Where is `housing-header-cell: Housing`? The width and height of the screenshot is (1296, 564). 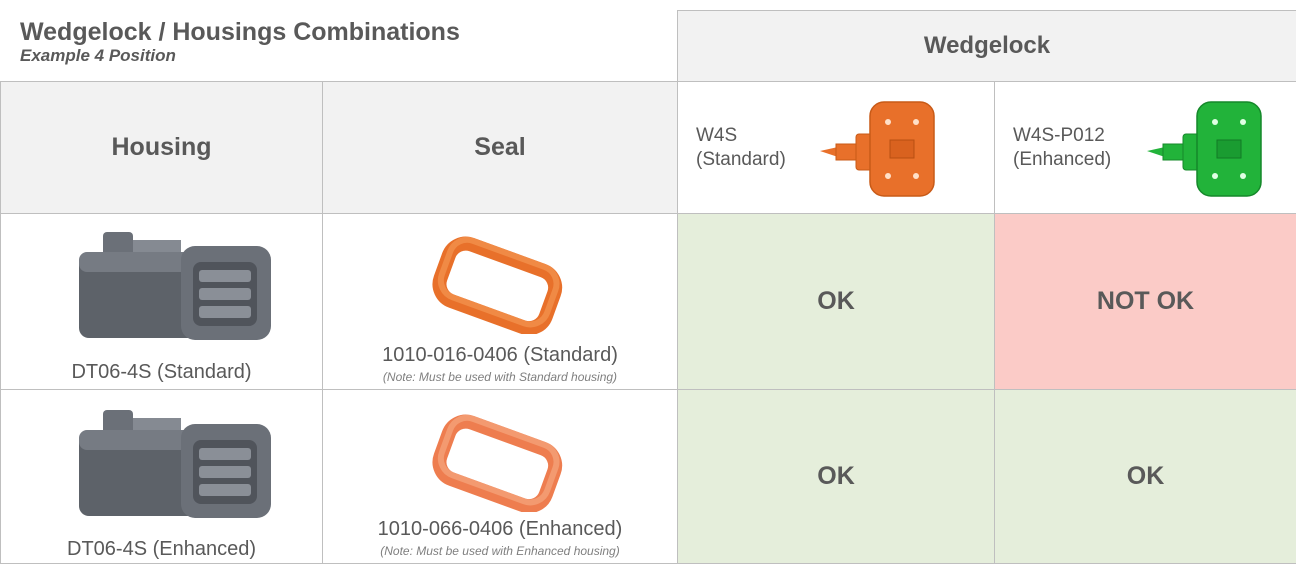
housing-header-cell: Housing is located at coordinates (161, 147).